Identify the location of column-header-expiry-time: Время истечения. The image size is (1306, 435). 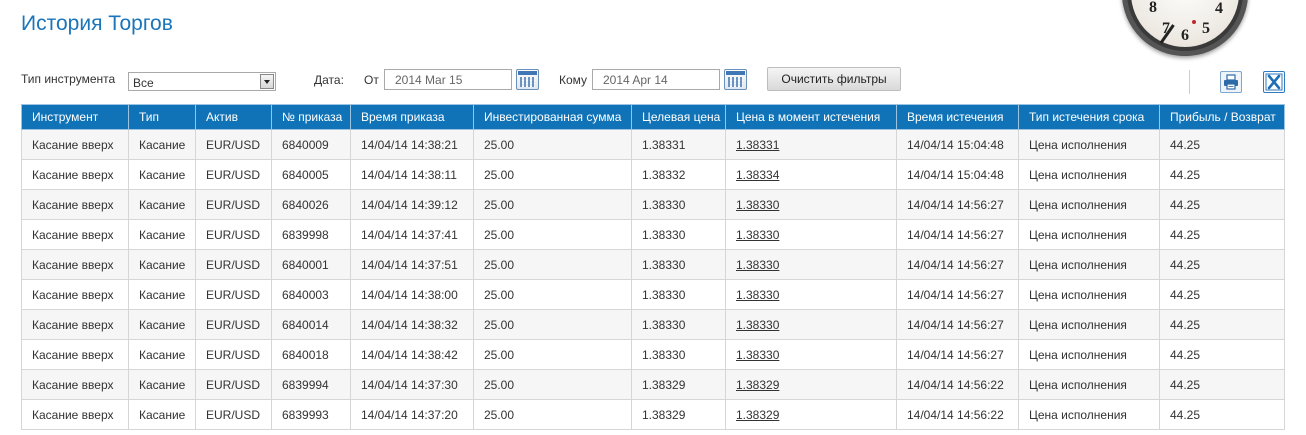
(957, 117).